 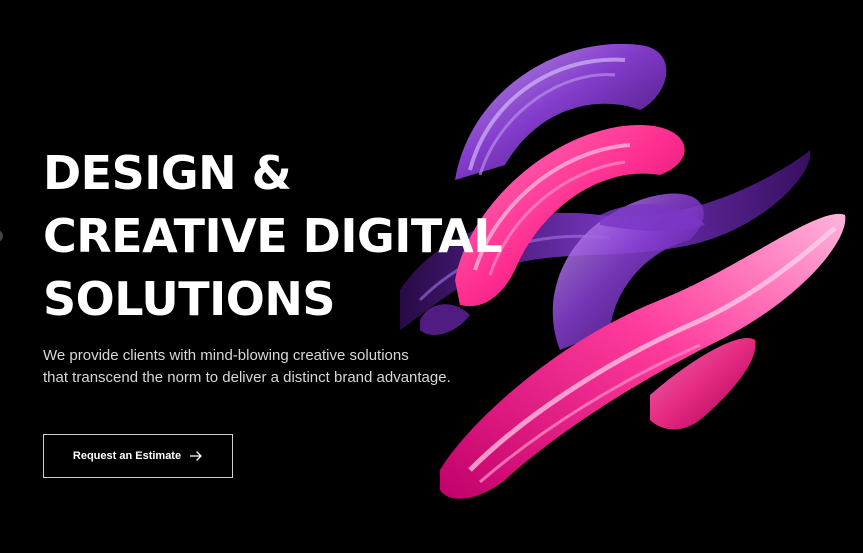 I want to click on headline-line-1: DESIGN &, so click(x=167, y=173).